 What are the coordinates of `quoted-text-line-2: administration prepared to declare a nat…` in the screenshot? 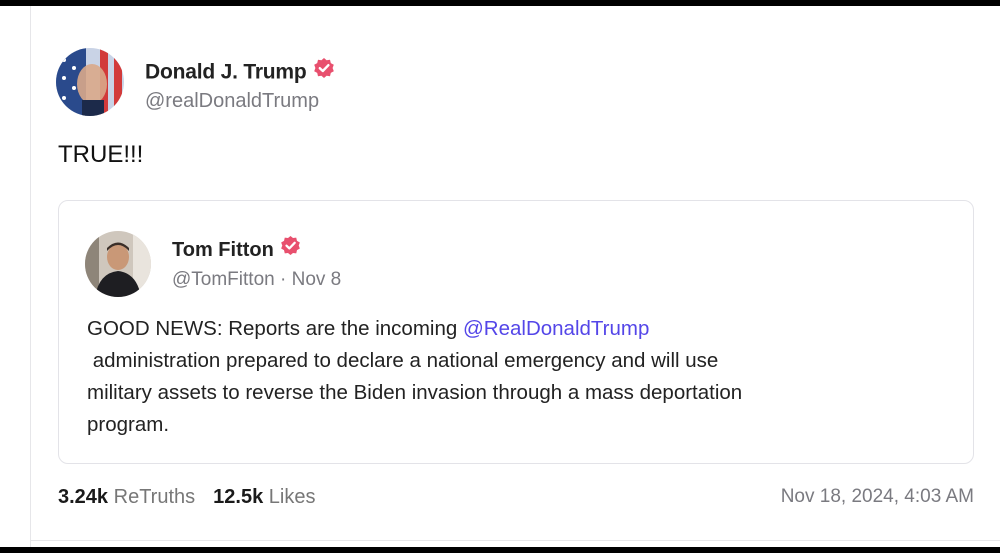 It's located at (405, 360).